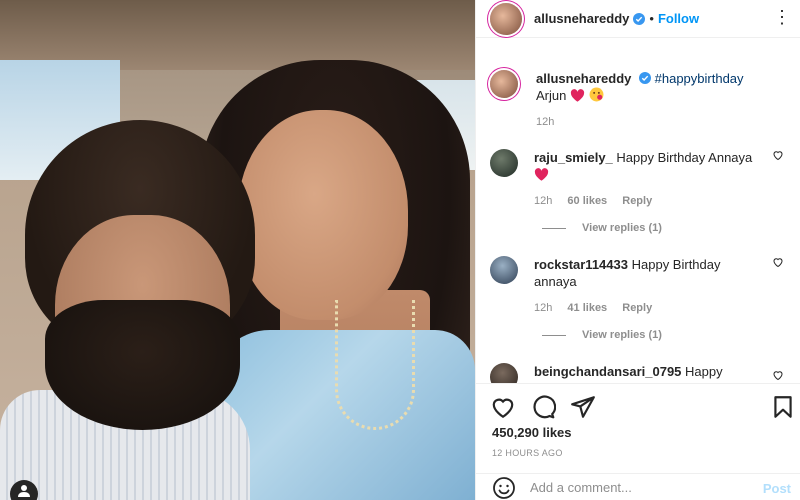  What do you see at coordinates (699, 78) in the screenshot?
I see `caption-hashtag: #happybirthday` at bounding box center [699, 78].